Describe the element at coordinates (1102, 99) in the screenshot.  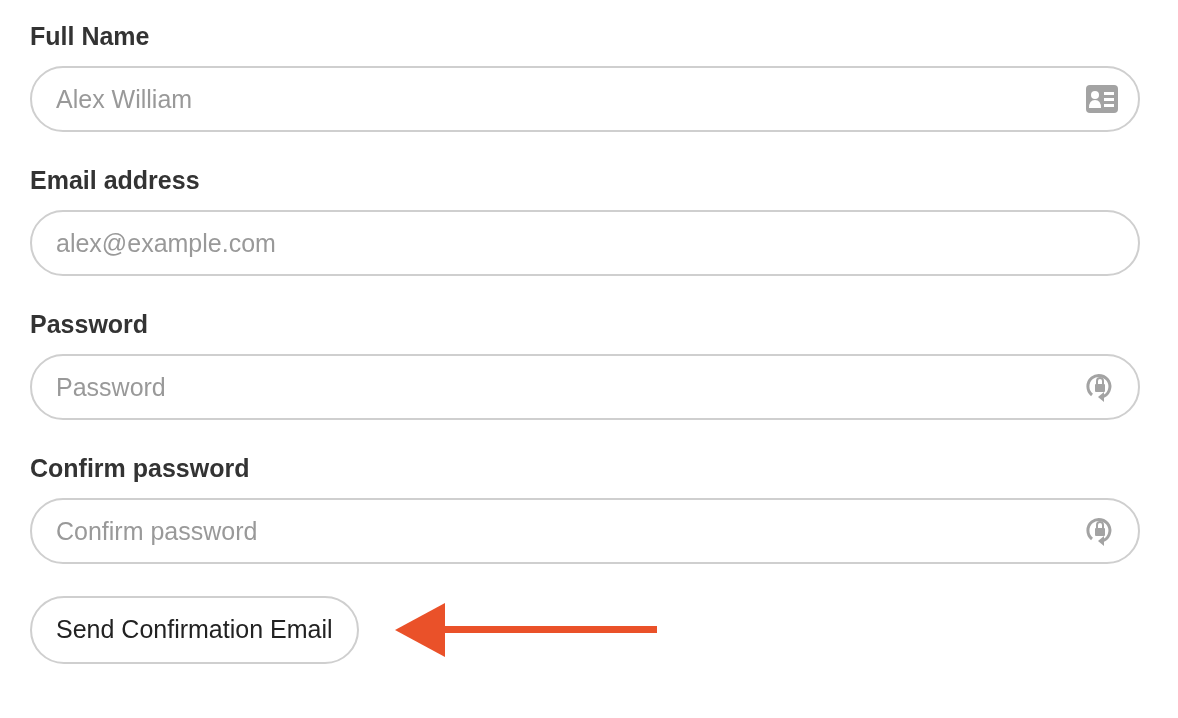
I see `id-card-icon` at that location.